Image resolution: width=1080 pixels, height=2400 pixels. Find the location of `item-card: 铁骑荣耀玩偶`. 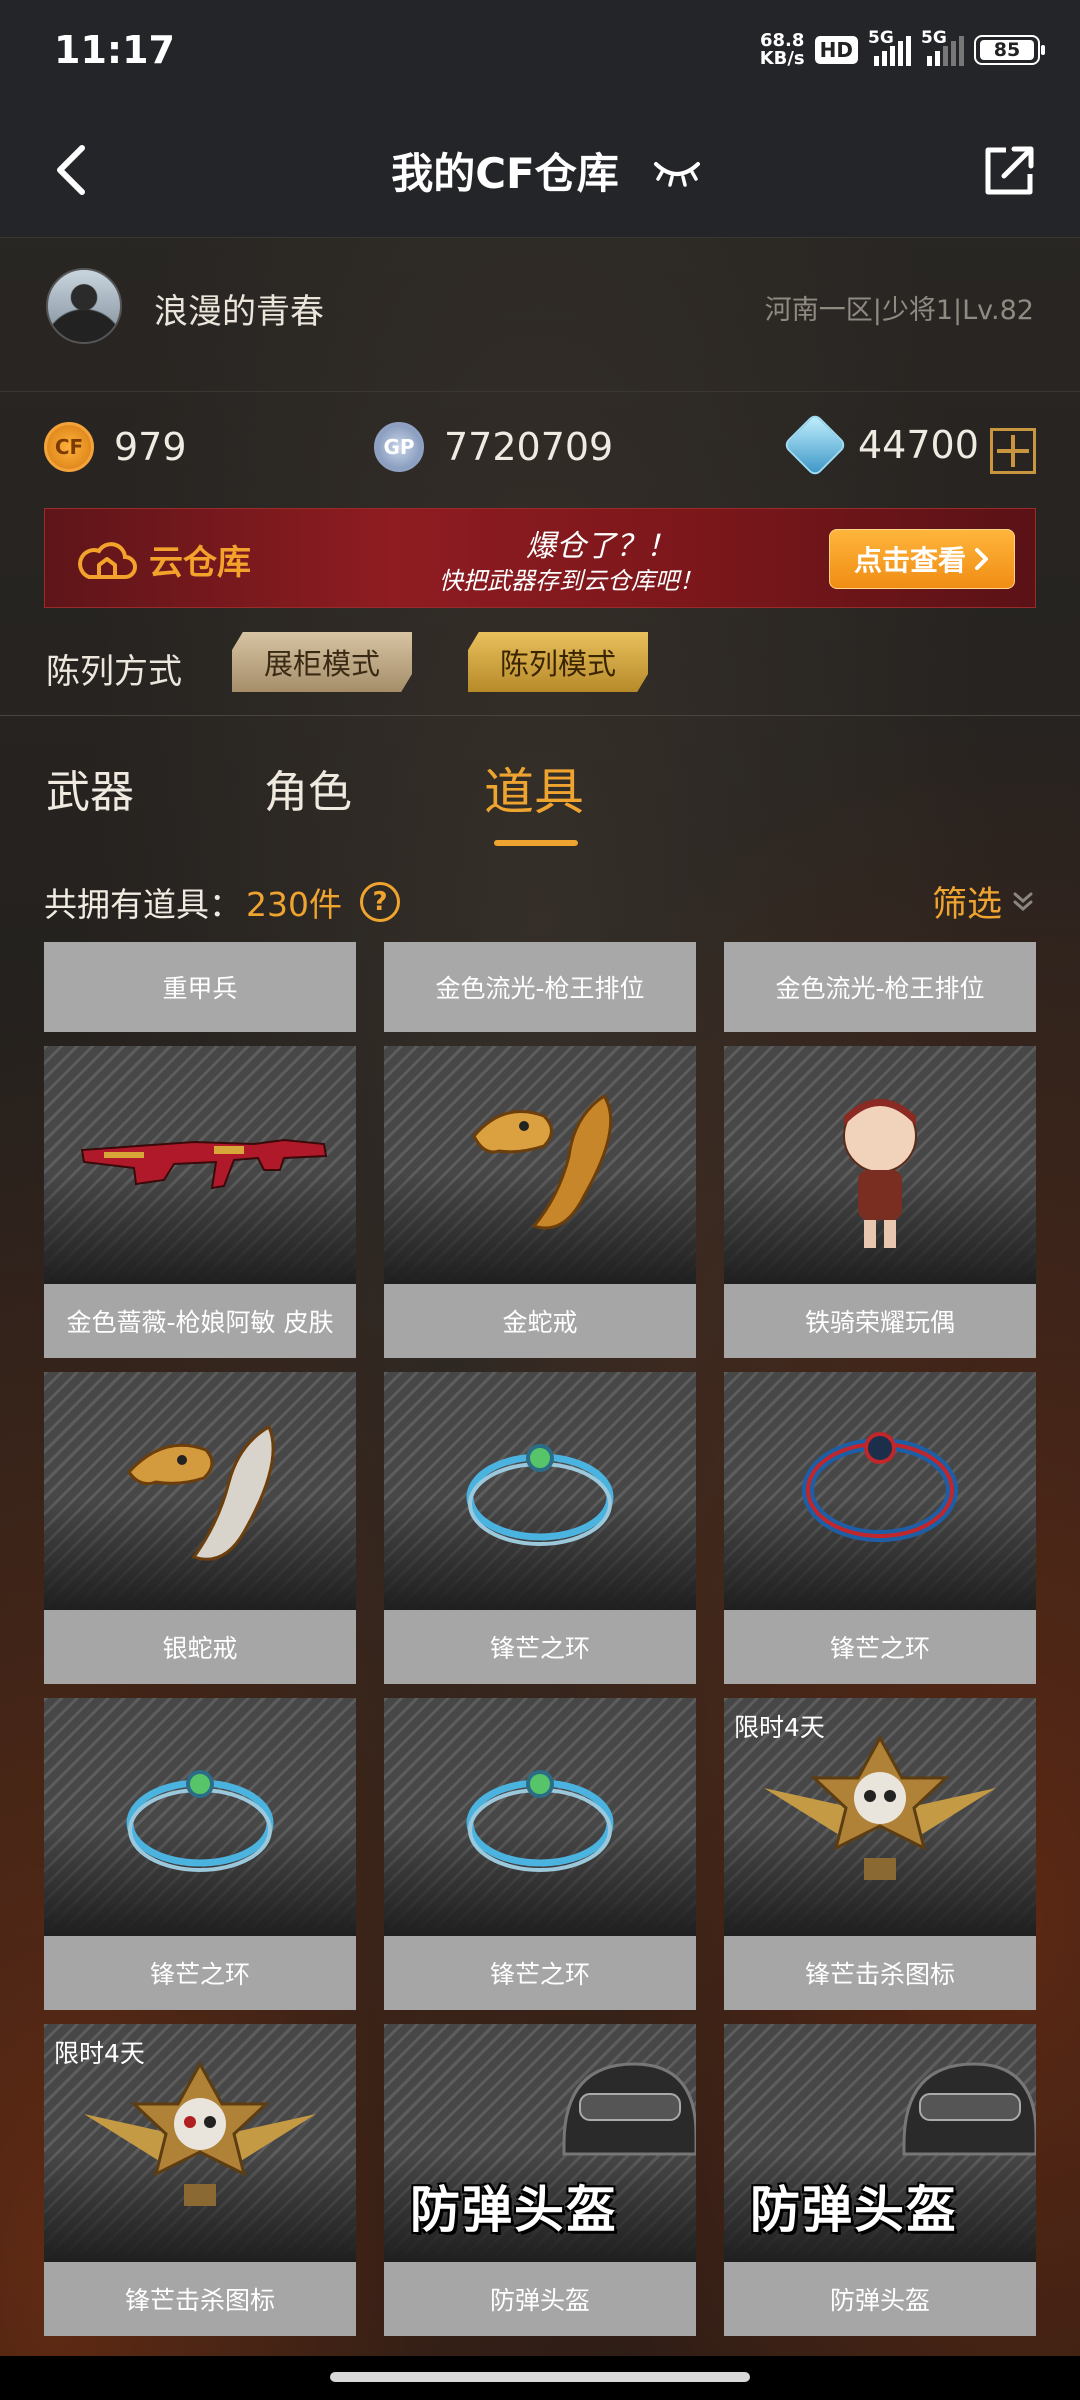

item-card: 铁骑荣耀玩偶 is located at coordinates (880, 1202).